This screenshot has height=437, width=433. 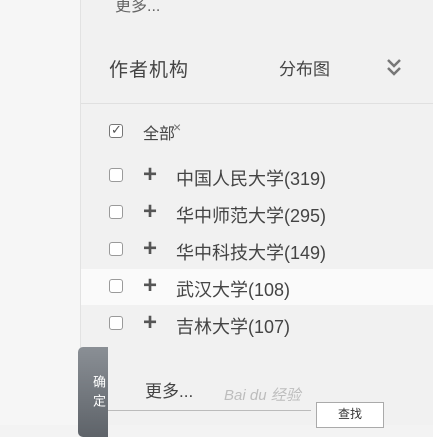 What do you see at coordinates (233, 326) in the screenshot?
I see `institution-label: 吉林大学(107)` at bounding box center [233, 326].